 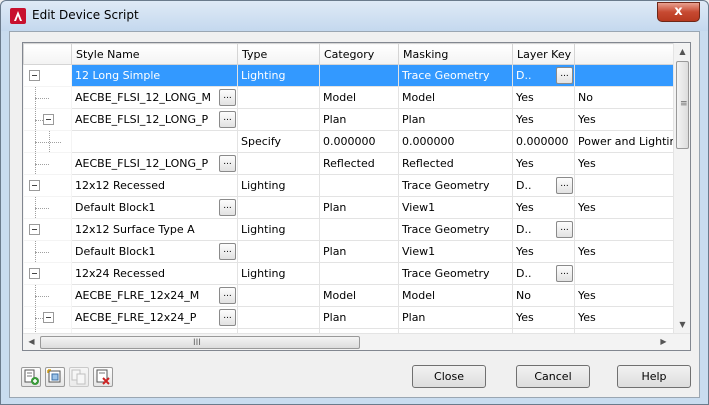 What do you see at coordinates (356, 341) in the screenshot?
I see `horizontal-scrollbar: ◀ III ▶` at bounding box center [356, 341].